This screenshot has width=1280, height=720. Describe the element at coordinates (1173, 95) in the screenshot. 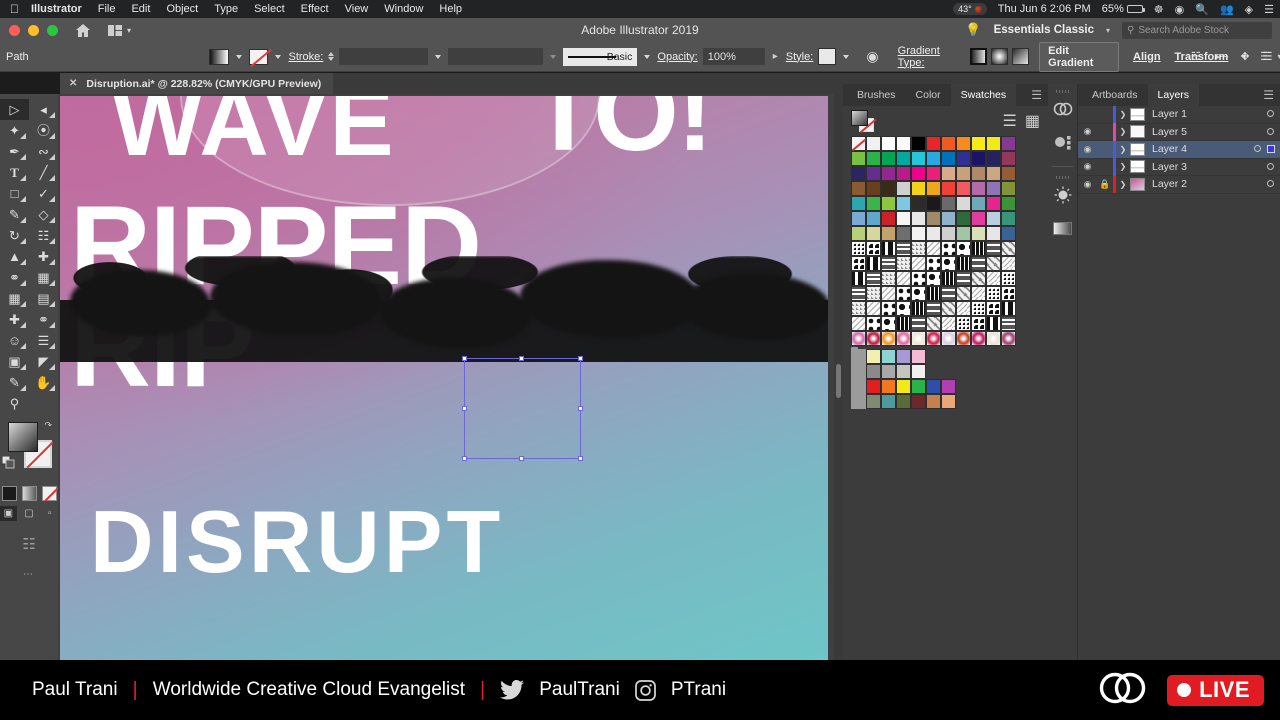

I see `tab-layers: Layers` at that location.